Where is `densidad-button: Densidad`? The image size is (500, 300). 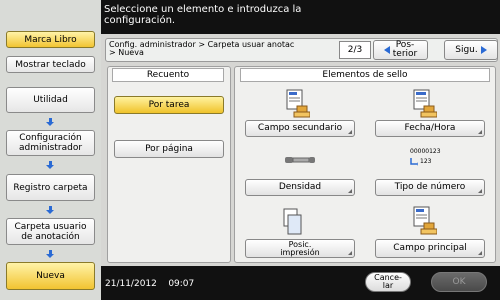 densidad-button: Densidad is located at coordinates (300, 187).